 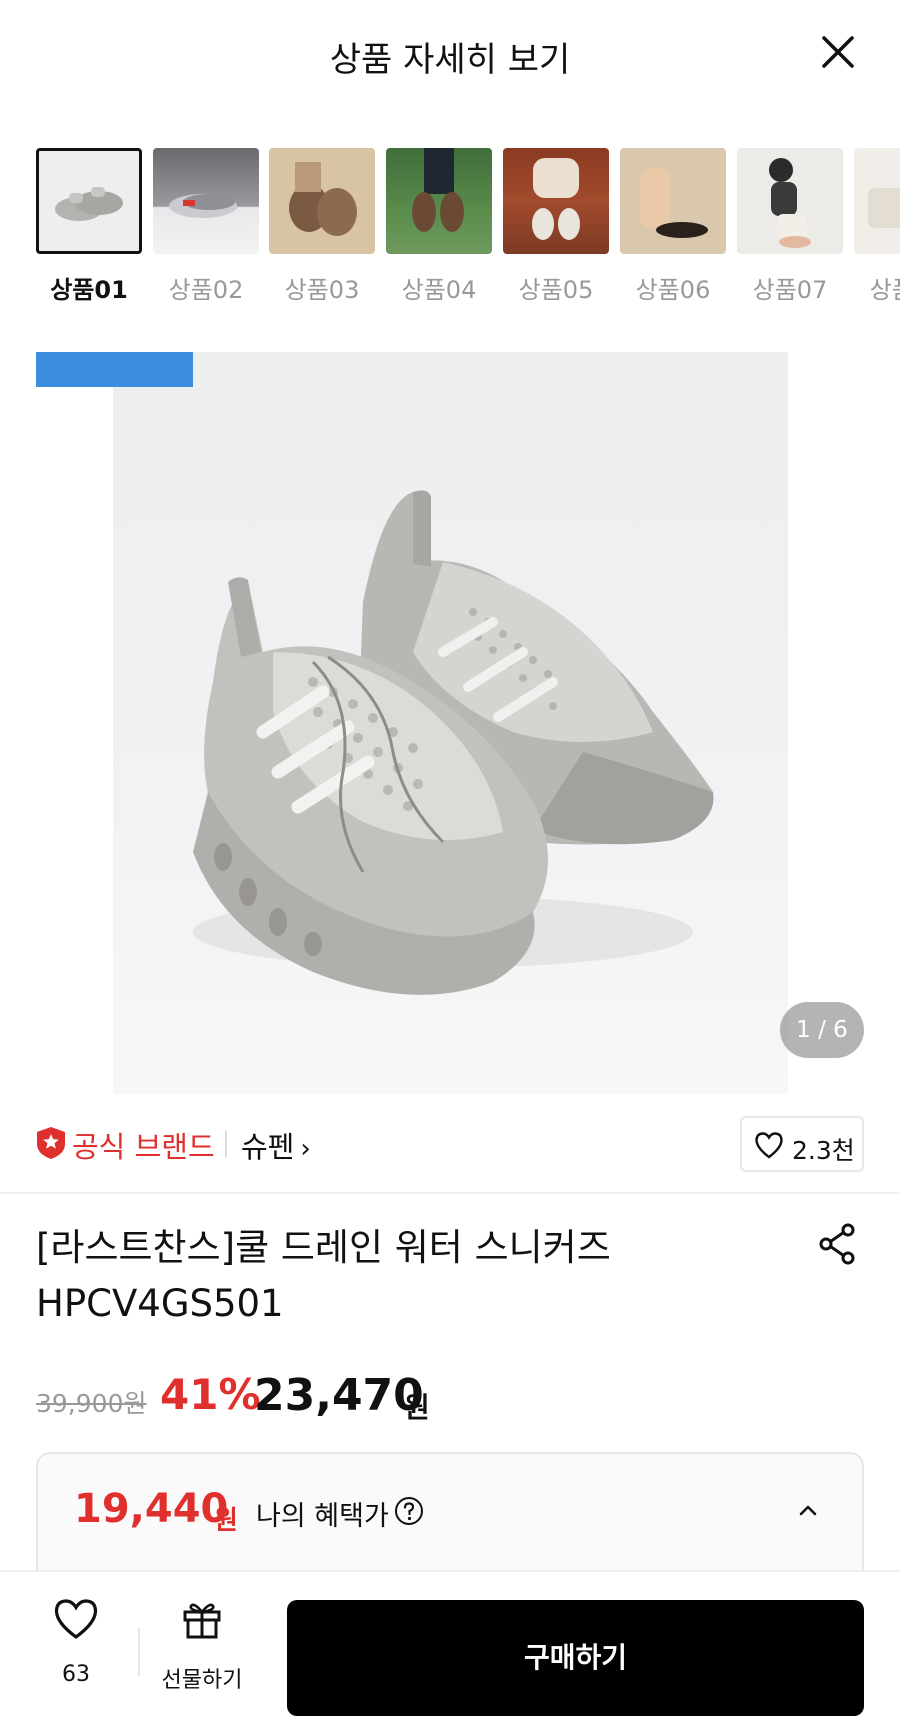 I want to click on official-brand-badge-icon, so click(x=51, y=1143).